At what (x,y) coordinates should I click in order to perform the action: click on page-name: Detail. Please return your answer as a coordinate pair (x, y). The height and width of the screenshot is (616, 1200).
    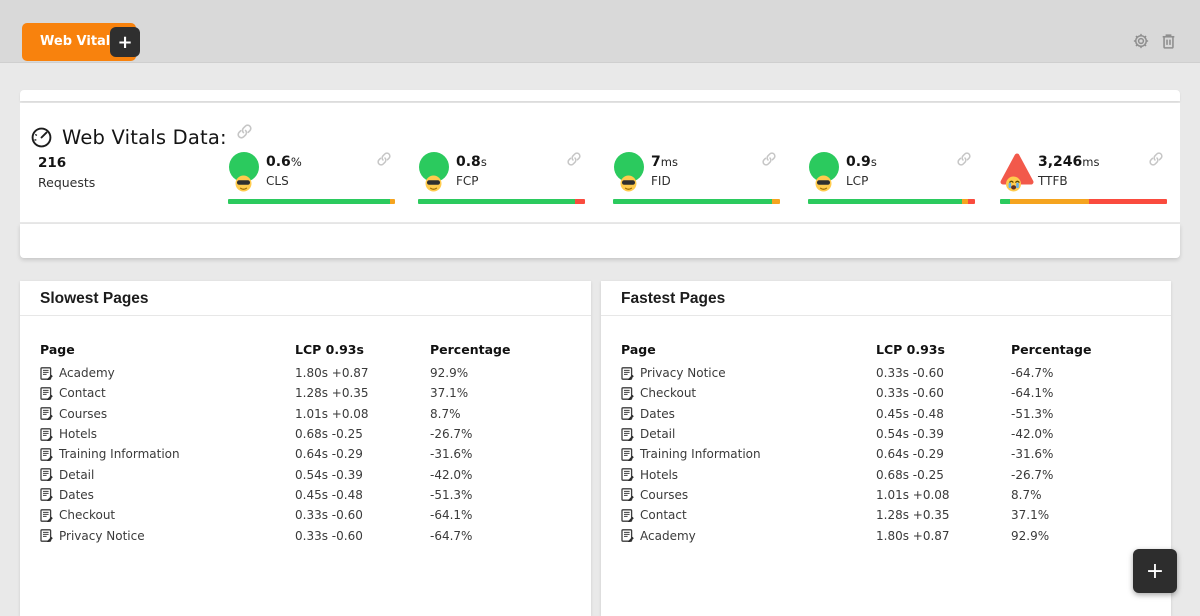
    Looking at the image, I should click on (77, 474).